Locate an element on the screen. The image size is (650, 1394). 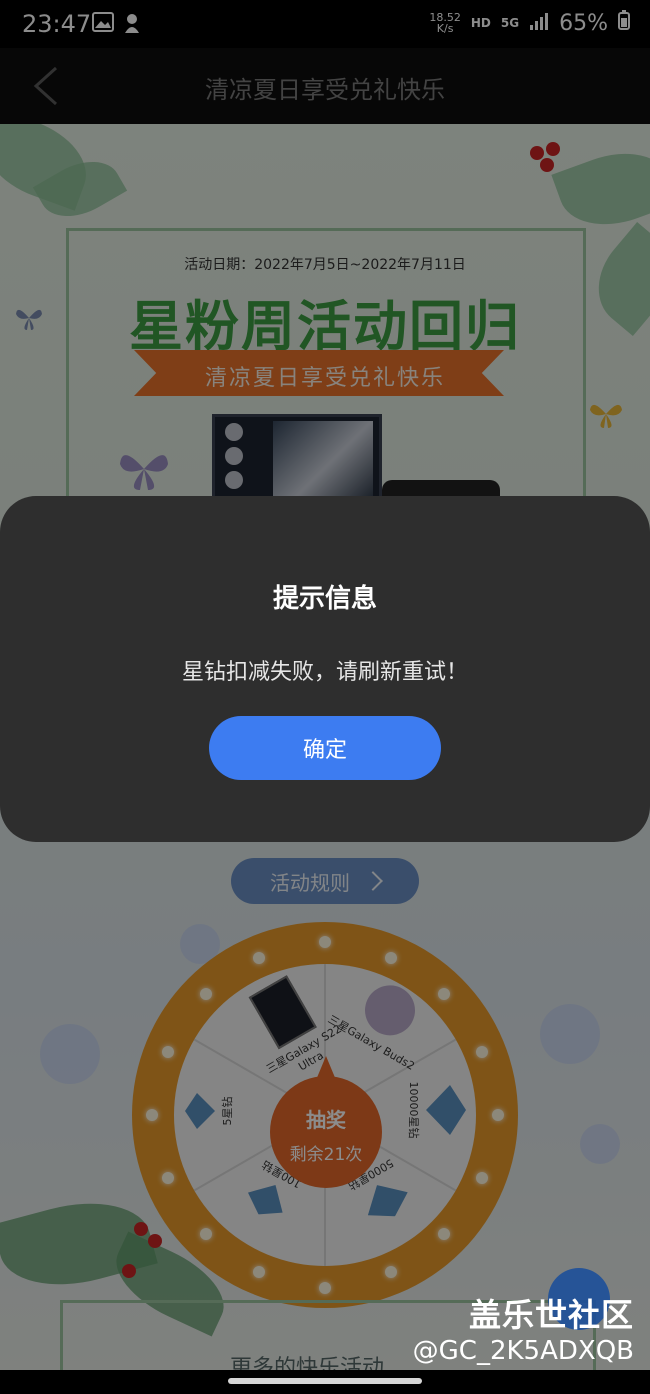
community-watermark: 盖乐世社区 is located at coordinates (551, 1315).